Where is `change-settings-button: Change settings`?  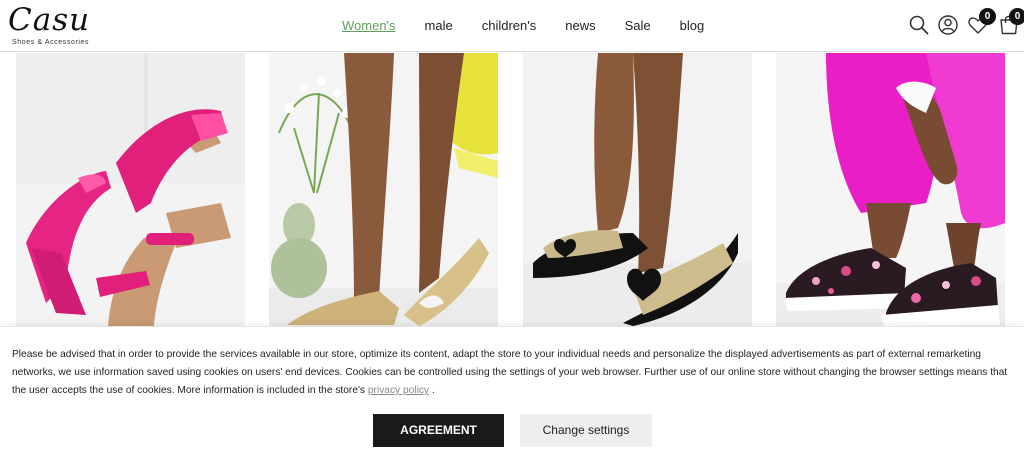
change-settings-button: Change settings is located at coordinates (586, 430).